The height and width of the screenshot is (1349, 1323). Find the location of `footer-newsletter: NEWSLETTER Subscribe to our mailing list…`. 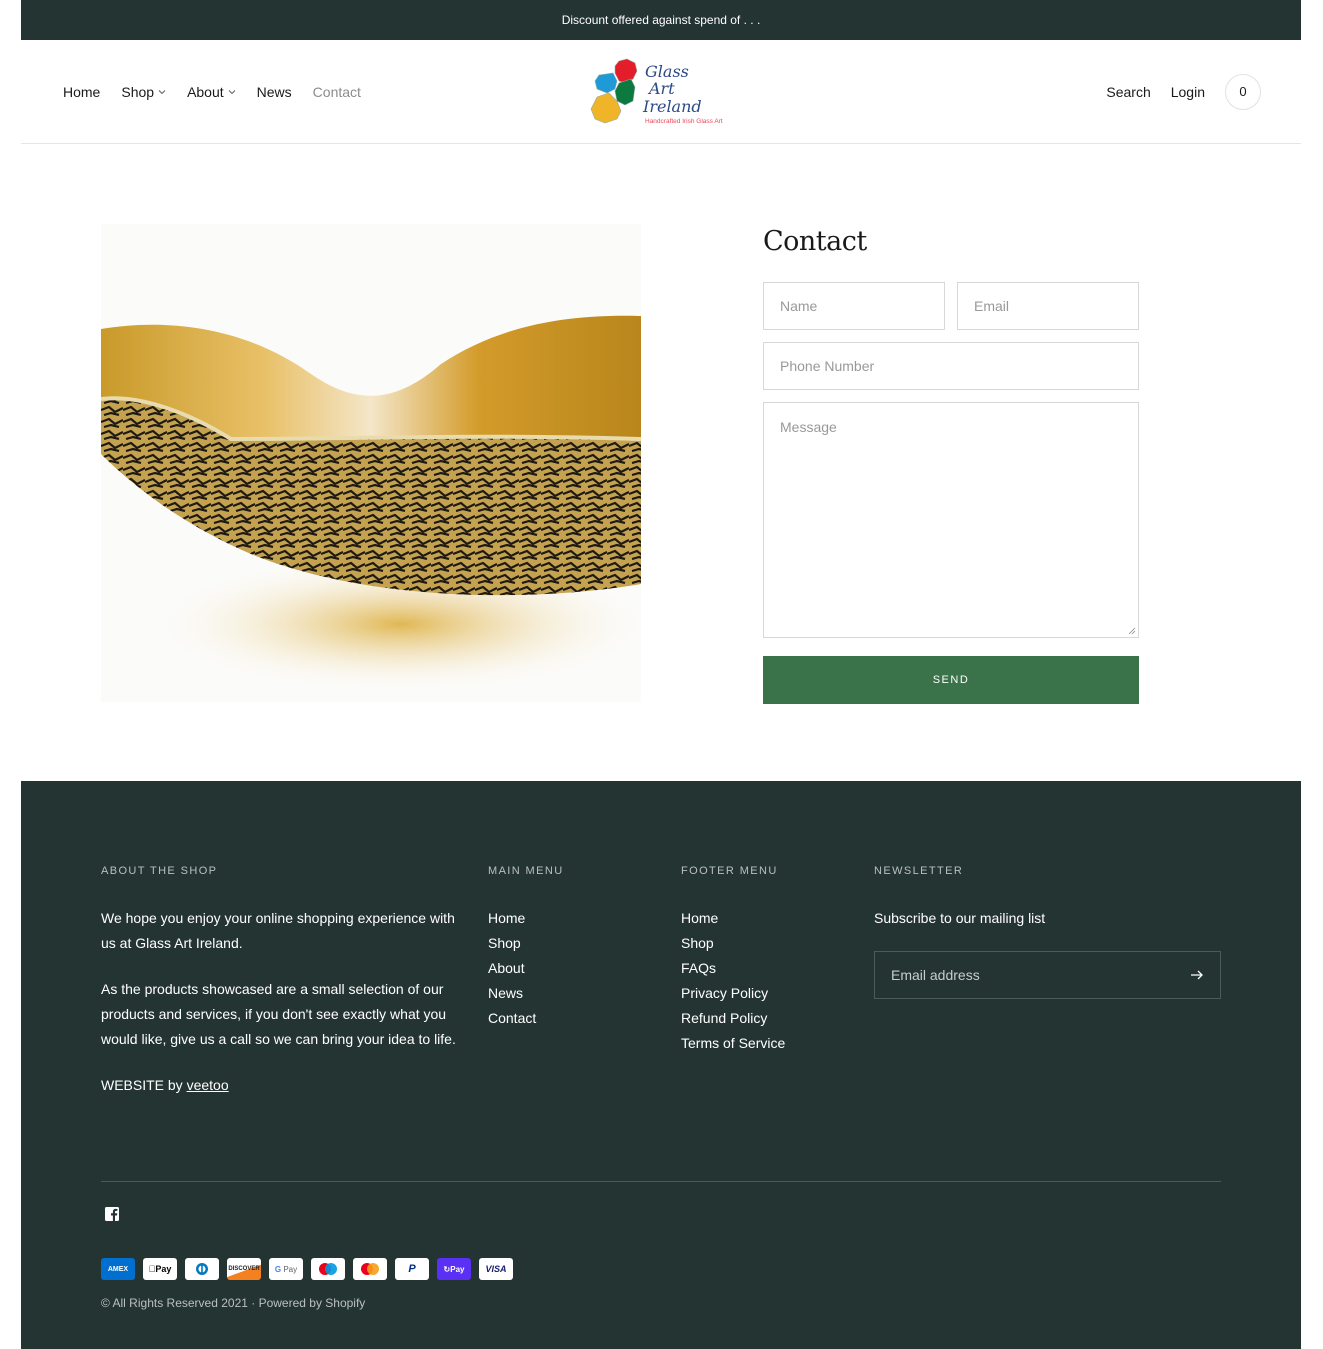

footer-newsletter: NEWSLETTER Subscribe to our mailing list… is located at coordinates (1047, 932).